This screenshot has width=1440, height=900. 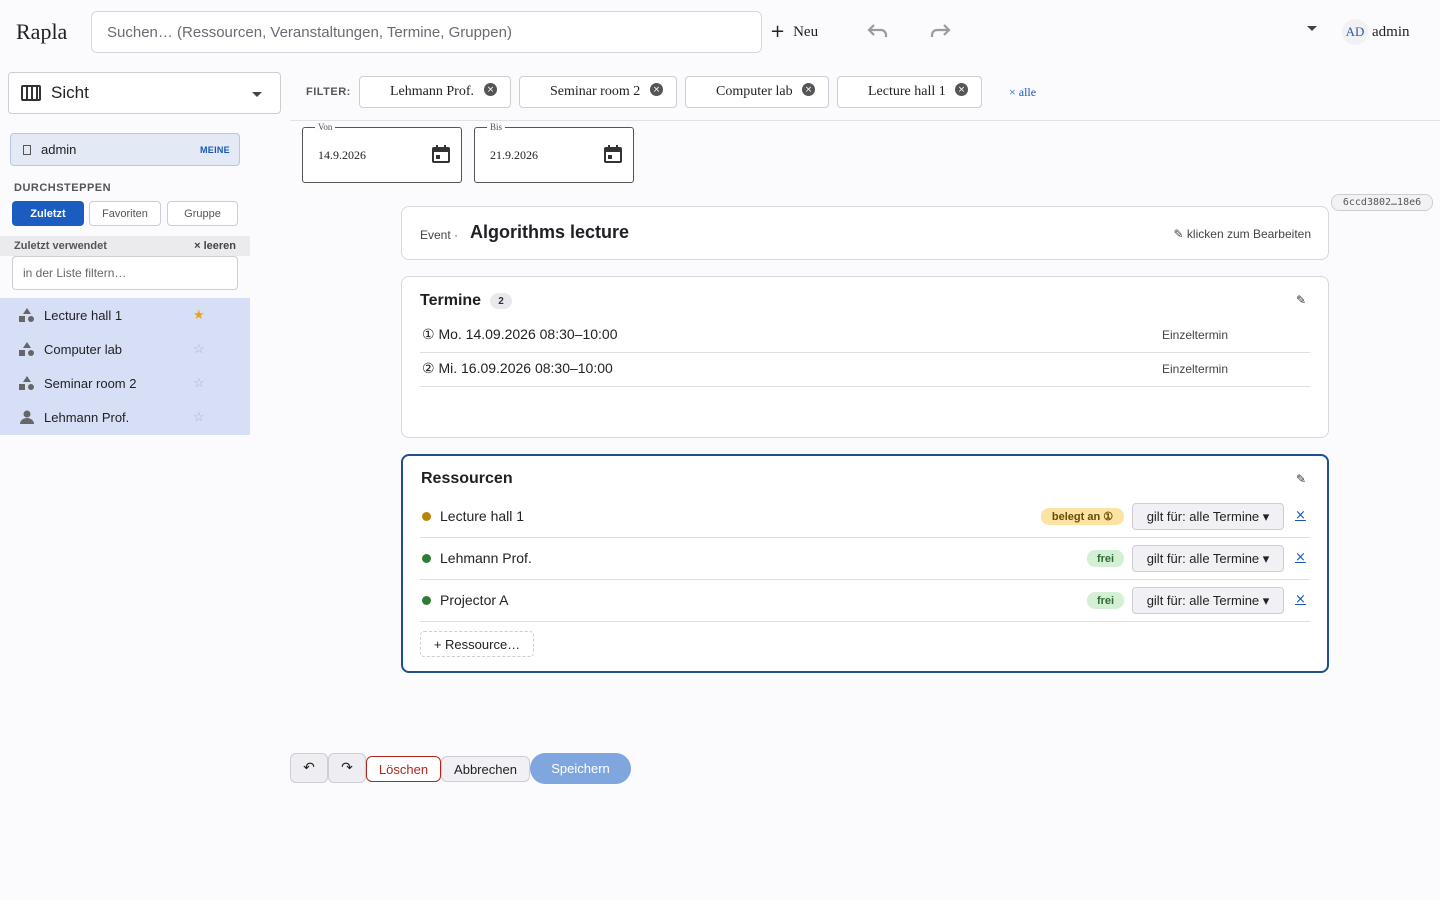 I want to click on to-date-field: Bis 21.9.2026, so click(x=554, y=152).